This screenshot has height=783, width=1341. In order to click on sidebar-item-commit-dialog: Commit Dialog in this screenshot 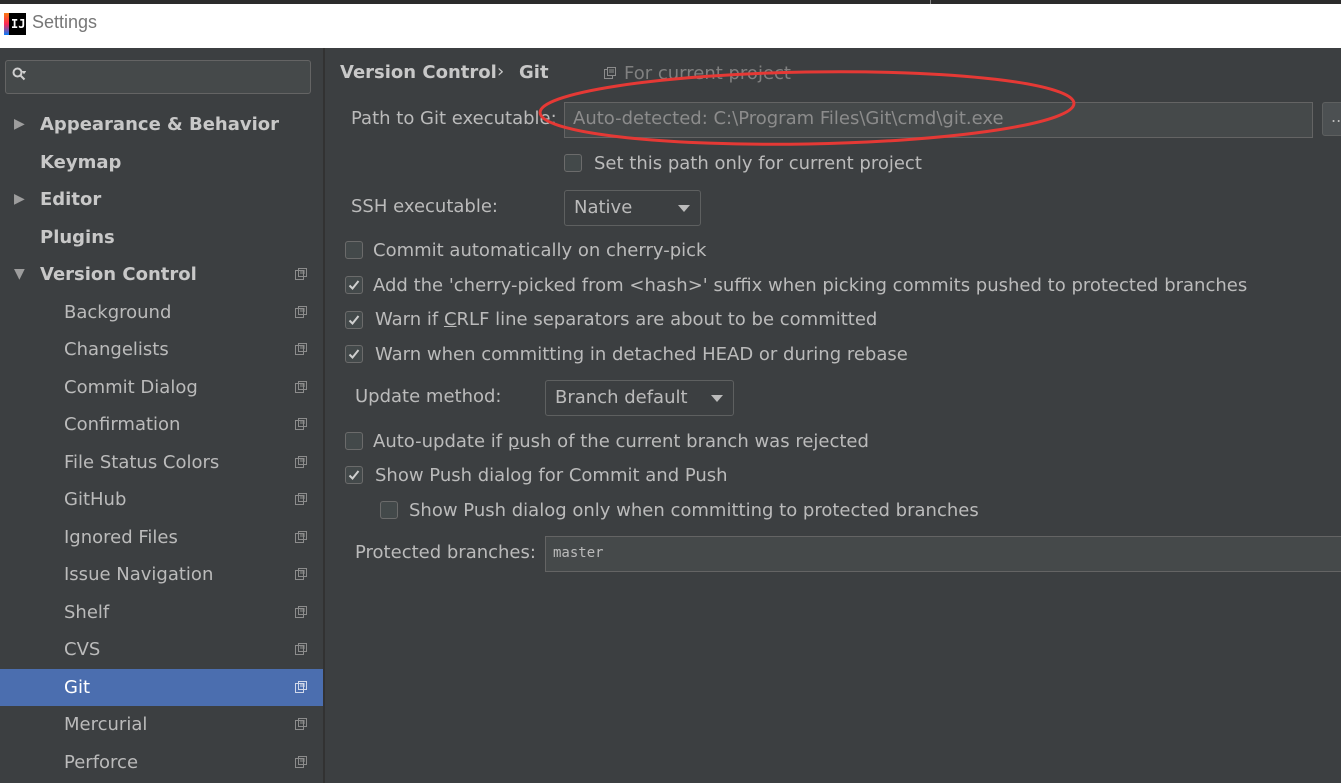, I will do `click(161, 387)`.